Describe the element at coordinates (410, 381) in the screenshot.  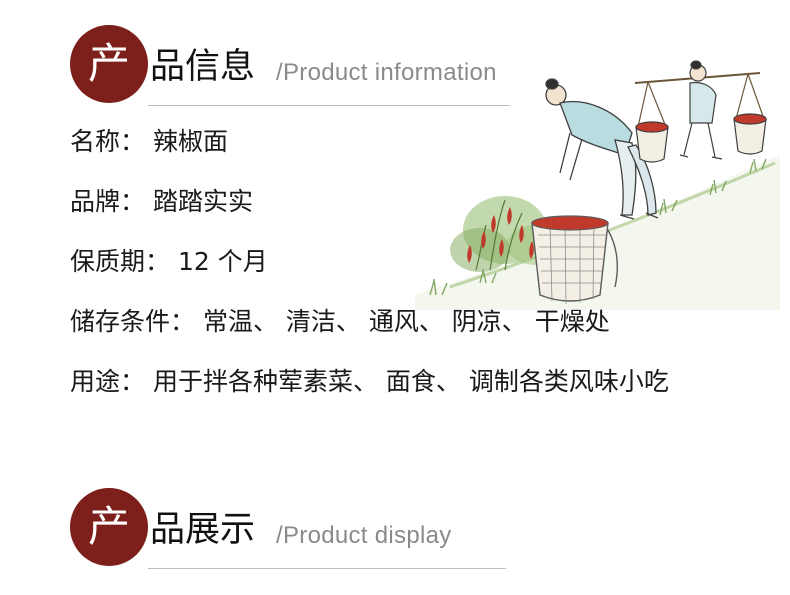
I see `info-value: 用于拌各种荤素菜、 面食、 调制各类风味小吃` at that location.